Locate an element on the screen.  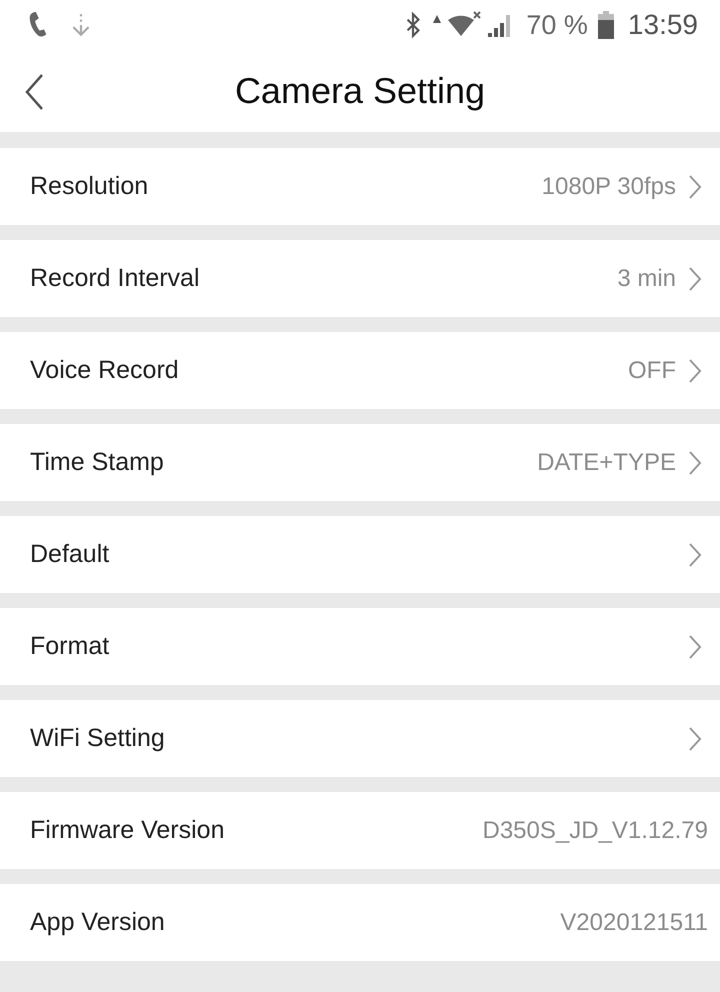
settings-row: Resolution 1080P 30fps is located at coordinates (360, 186).